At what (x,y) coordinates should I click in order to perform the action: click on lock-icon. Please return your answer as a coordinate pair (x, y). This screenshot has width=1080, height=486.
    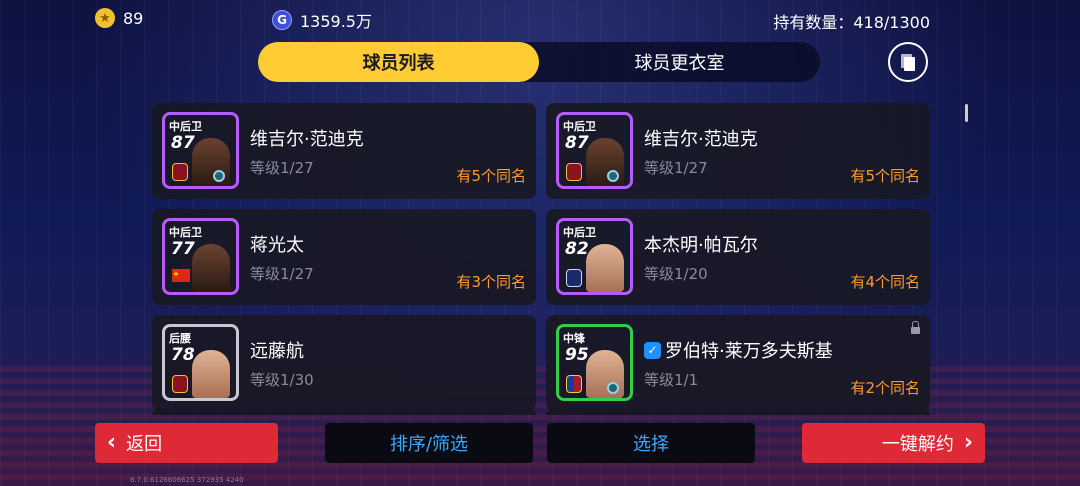
    Looking at the image, I should click on (915, 327).